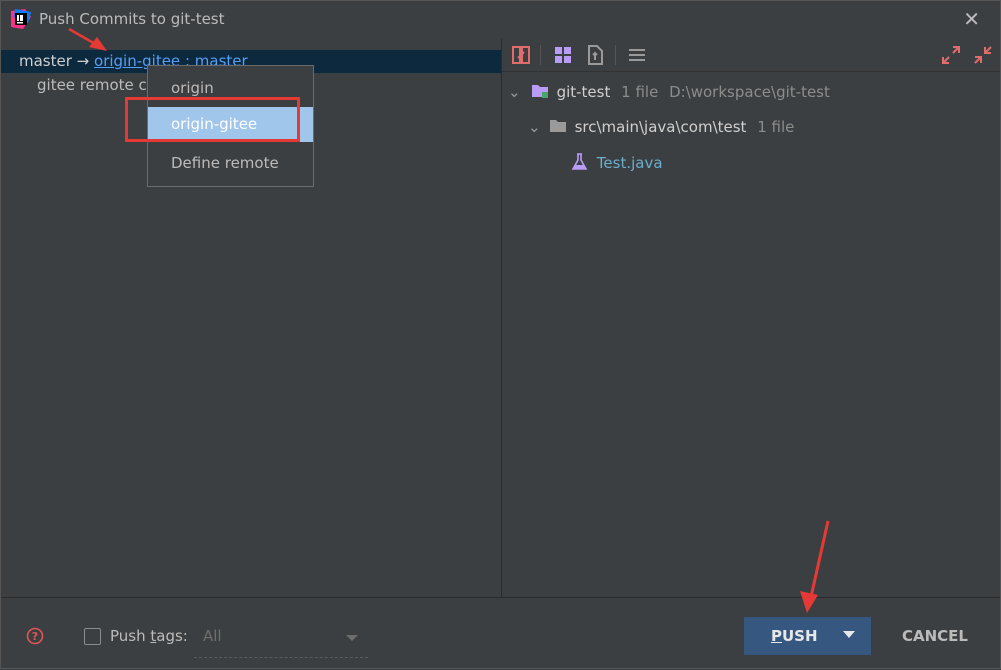 The width and height of the screenshot is (1001, 670). Describe the element at coordinates (557, 126) in the screenshot. I see `folder-icon` at that location.